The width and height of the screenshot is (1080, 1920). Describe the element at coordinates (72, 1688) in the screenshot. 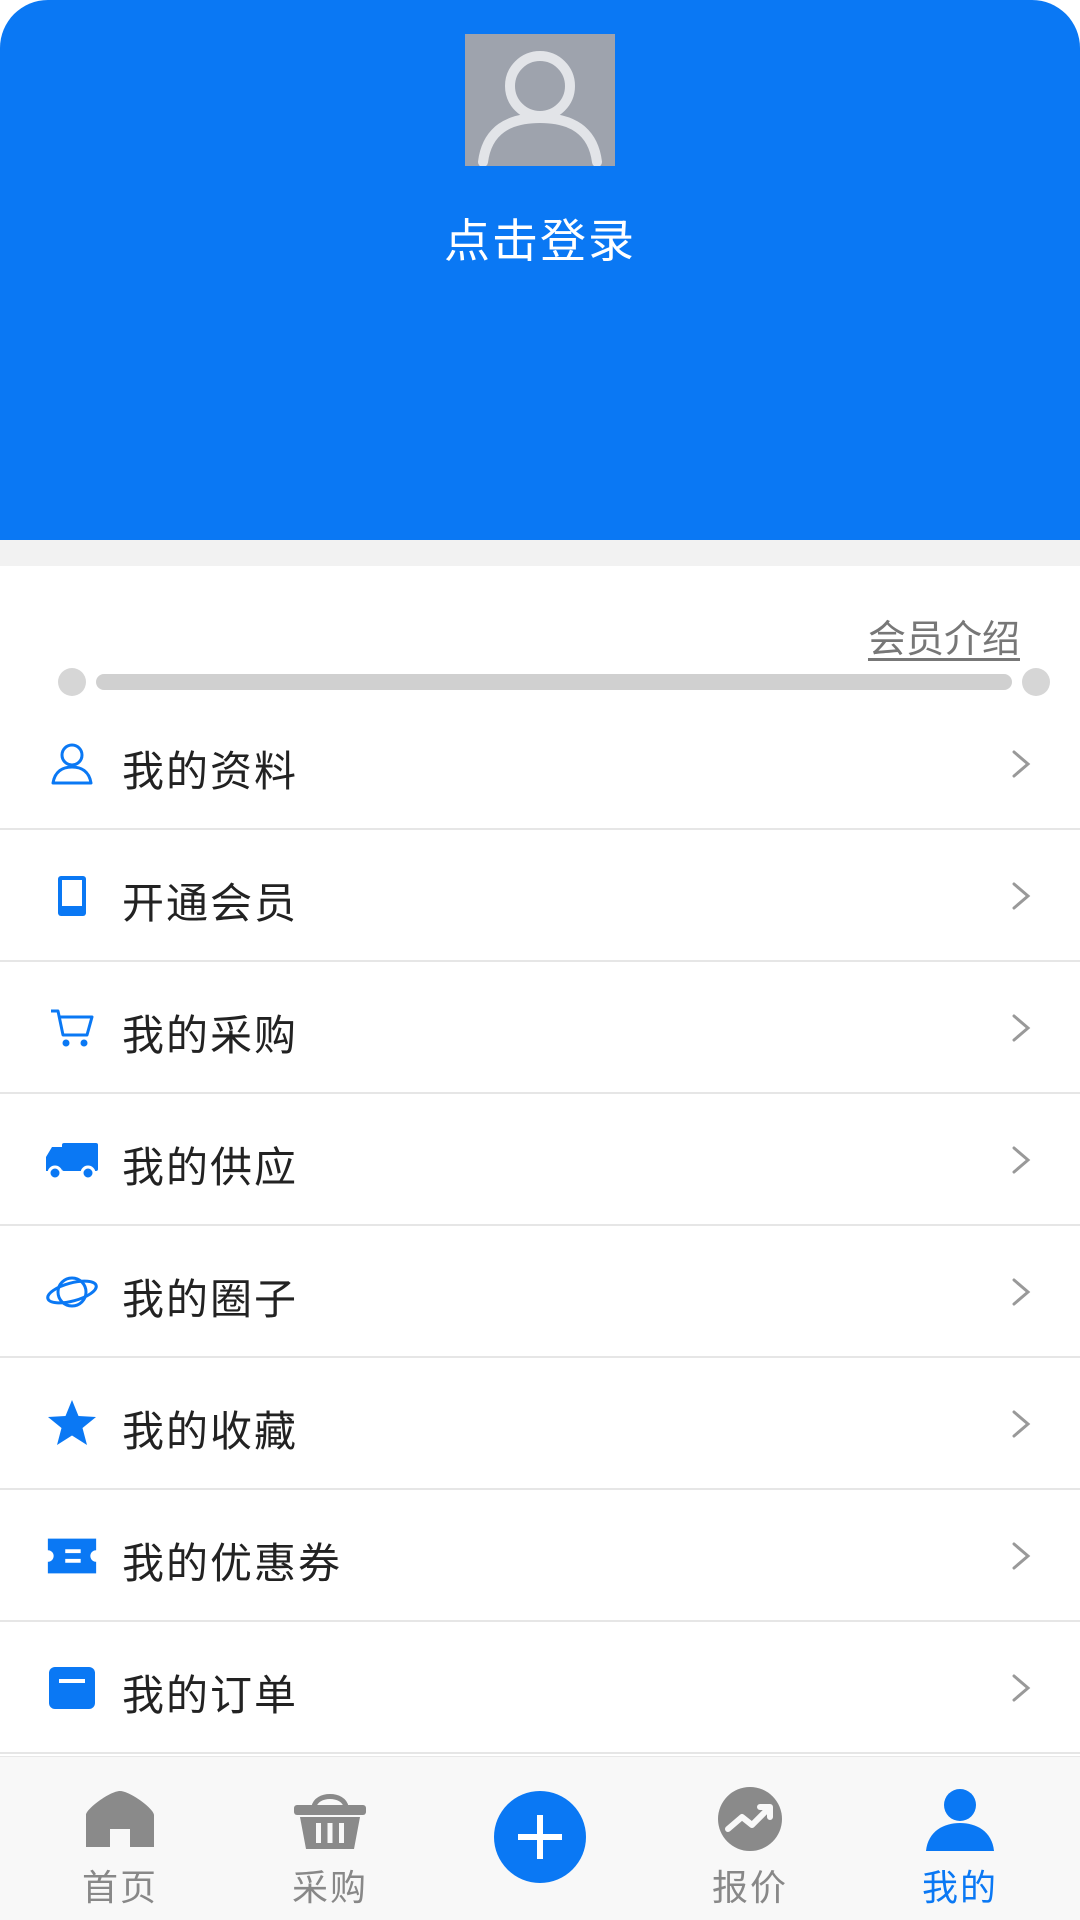

I see `order-icon` at that location.